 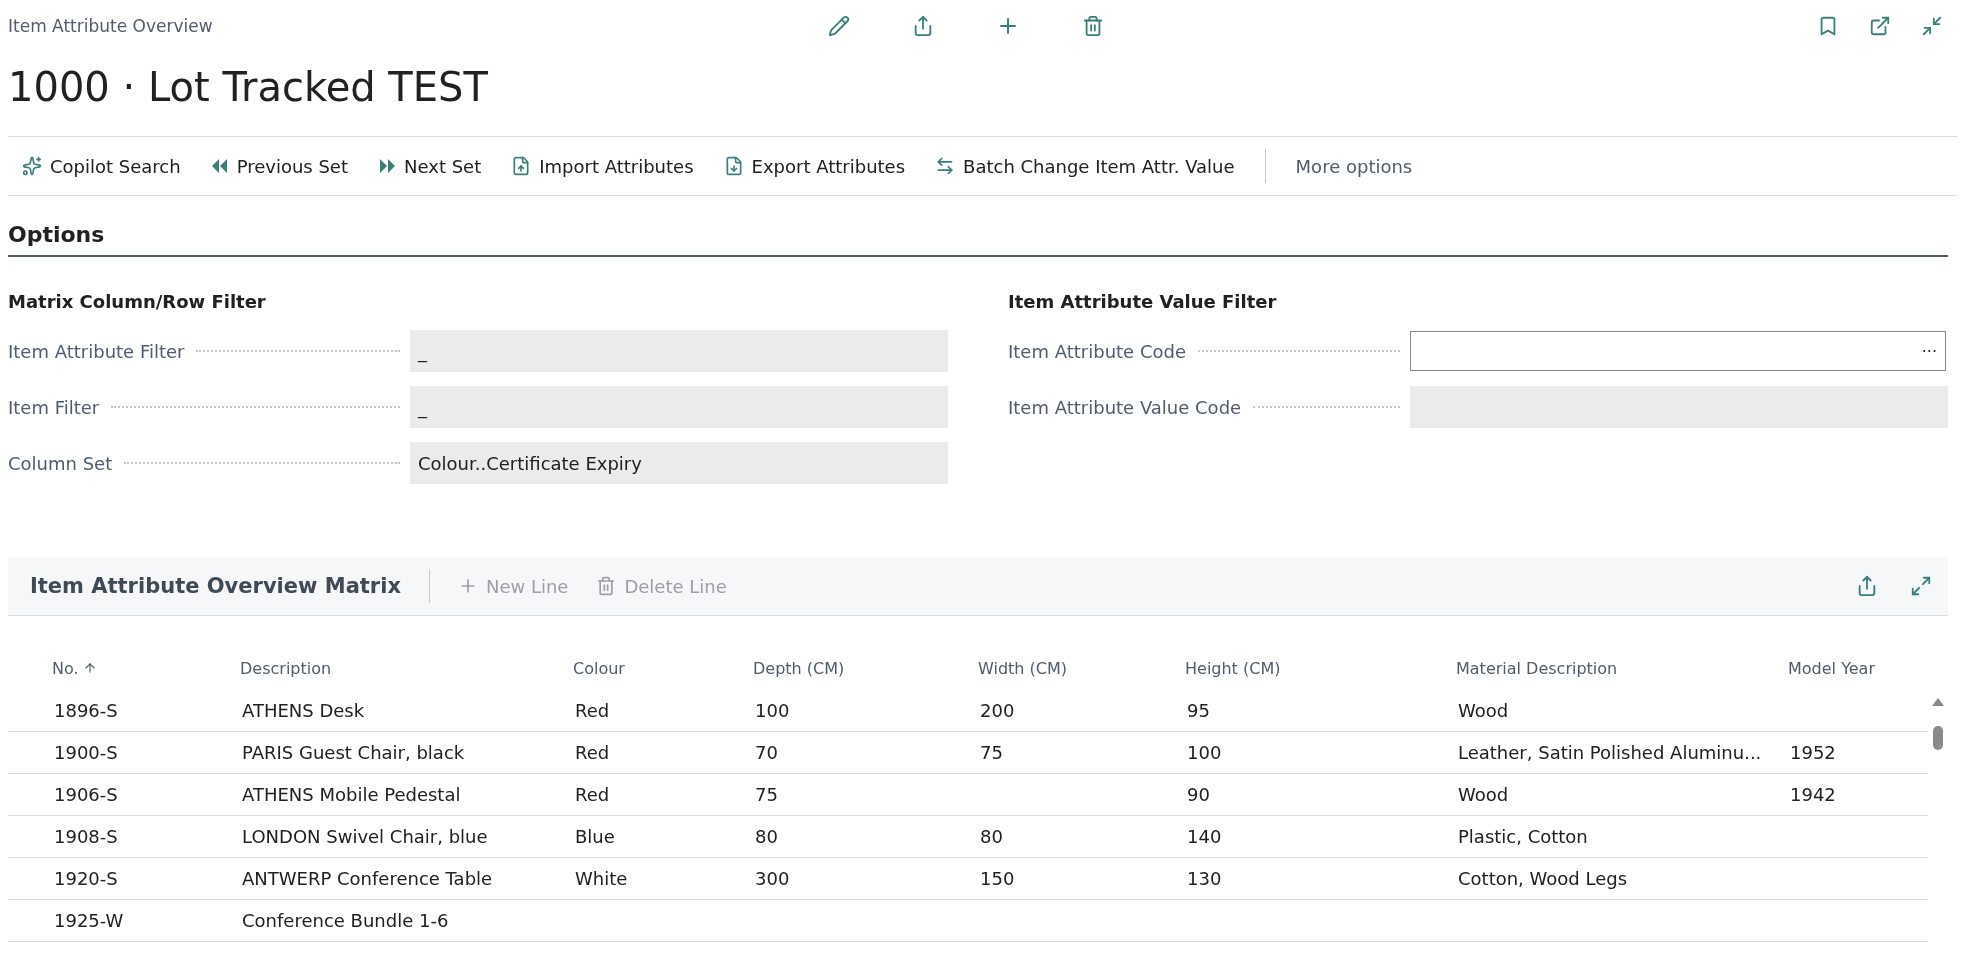 What do you see at coordinates (1204, 836) in the screenshot?
I see `table-cell-text: 140` at bounding box center [1204, 836].